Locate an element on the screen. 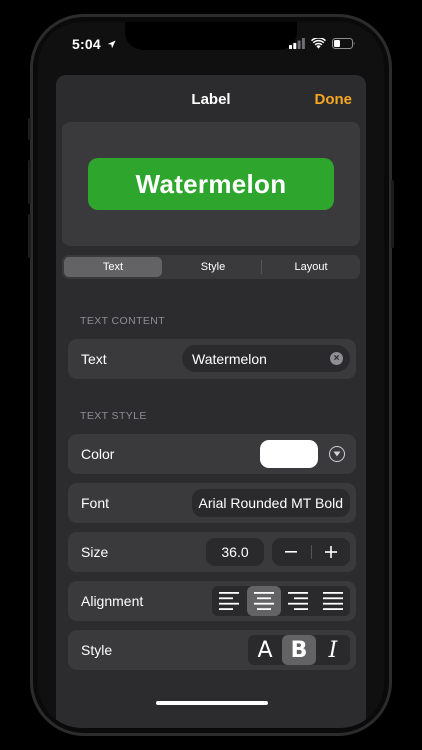 The image size is (422, 750). tab-style: Style is located at coordinates (213, 267).